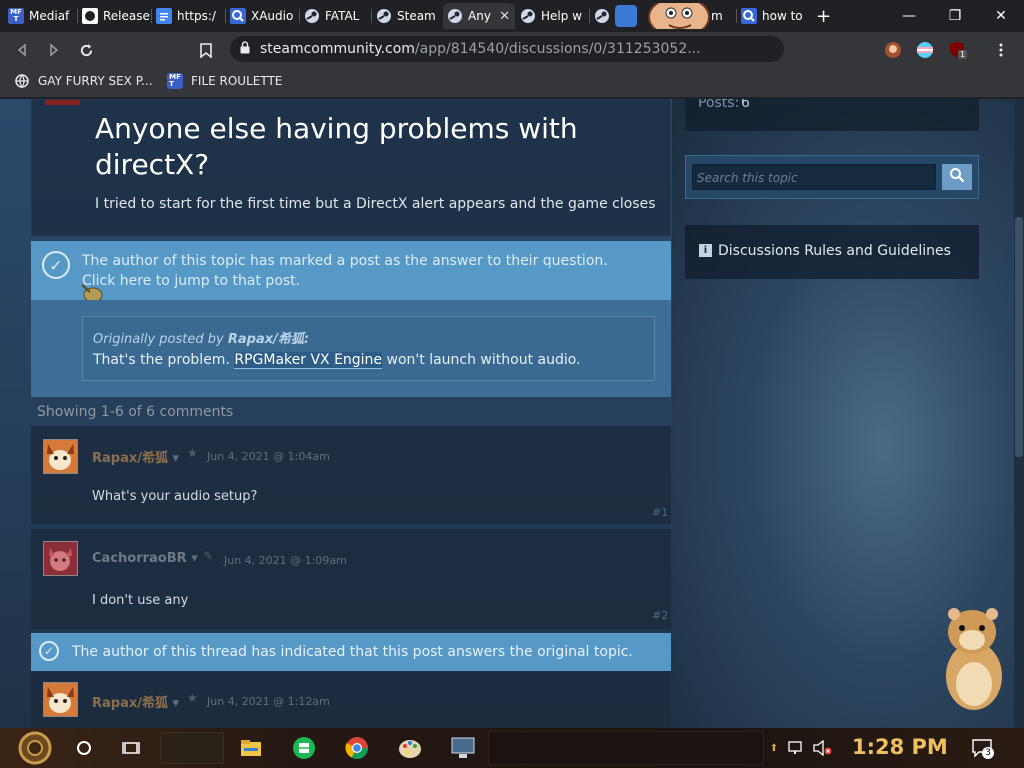 The height and width of the screenshot is (768, 1024). I want to click on comment-text: What's your audio setup?, so click(175, 496).